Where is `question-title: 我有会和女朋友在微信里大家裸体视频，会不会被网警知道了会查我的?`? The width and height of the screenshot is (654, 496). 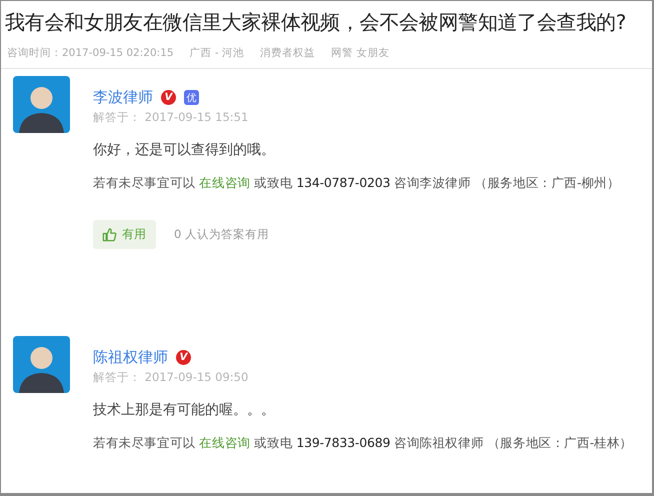
question-title: 我有会和女朋友在微信里大家裸体视频，会不会被网警知道了会查我的? is located at coordinates (316, 22).